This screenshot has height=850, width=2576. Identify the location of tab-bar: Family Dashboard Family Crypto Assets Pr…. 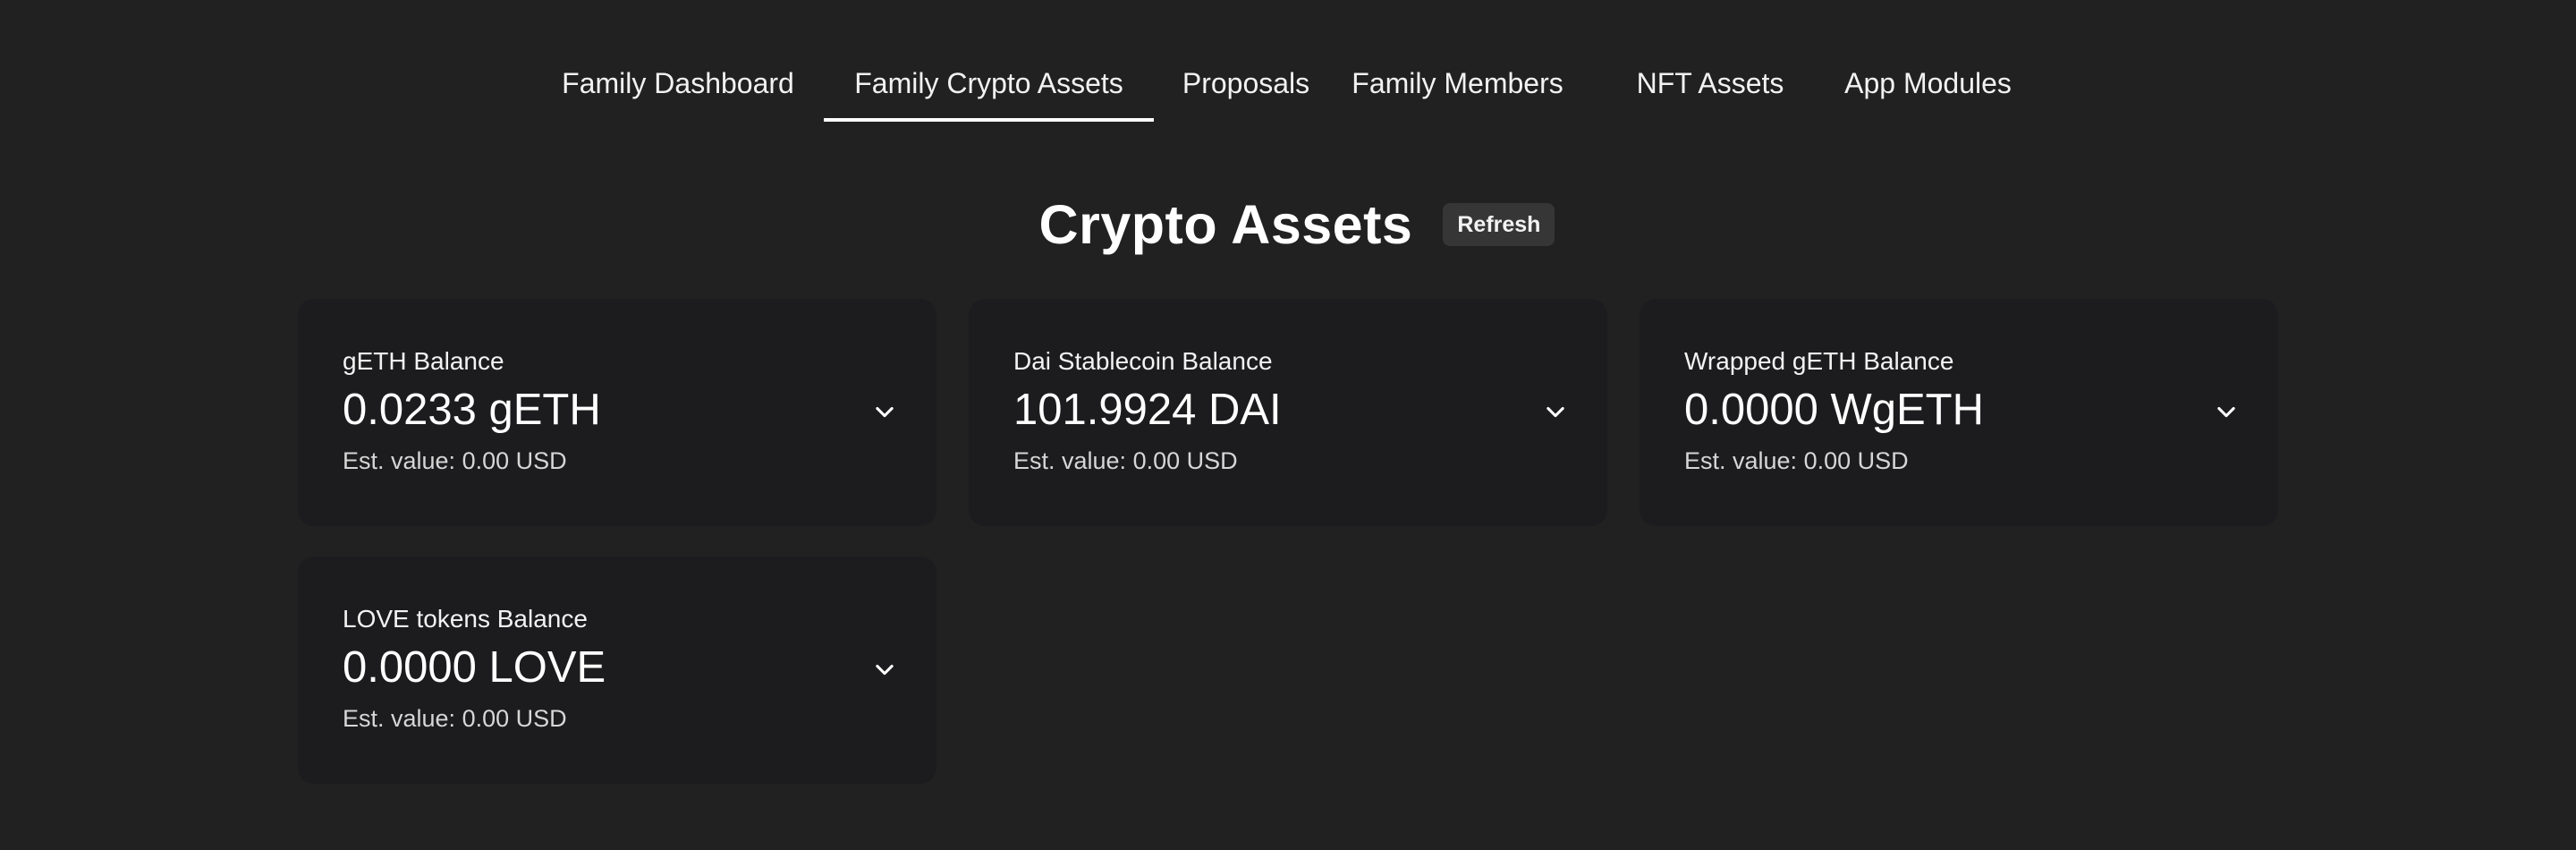
(1288, 91).